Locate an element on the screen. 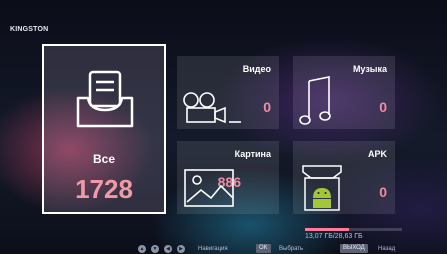 This screenshot has width=447, height=254. storage-usage-text: 13,07 ГБ/28,63 ГБ is located at coordinates (334, 236).